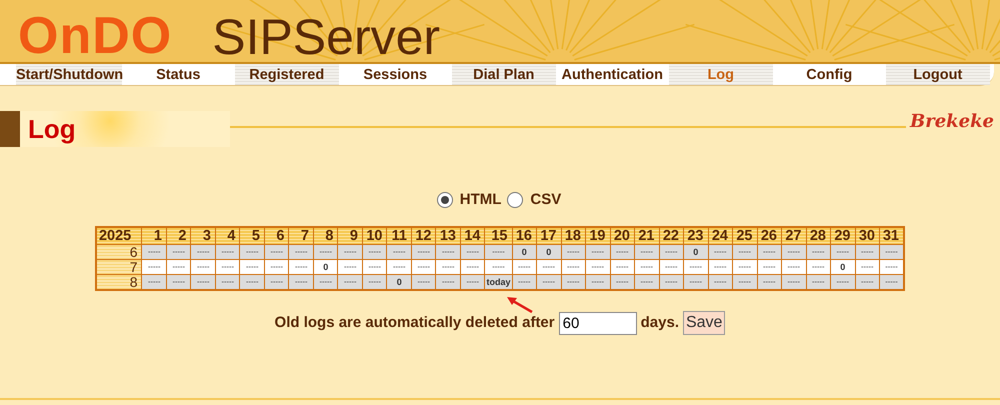  Describe the element at coordinates (69, 74) in the screenshot. I see `nav-link: Start/Shutdown` at that location.